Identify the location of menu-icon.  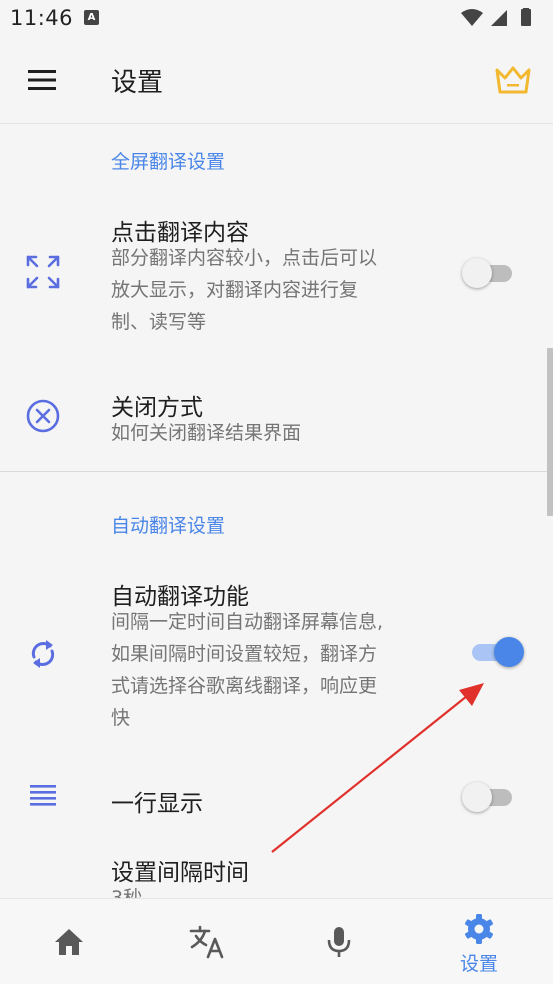
(42, 80).